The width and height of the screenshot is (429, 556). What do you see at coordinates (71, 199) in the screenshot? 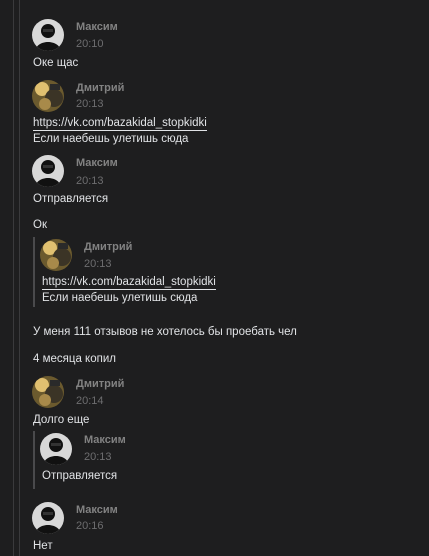
I see `message-text: Отправляется` at bounding box center [71, 199].